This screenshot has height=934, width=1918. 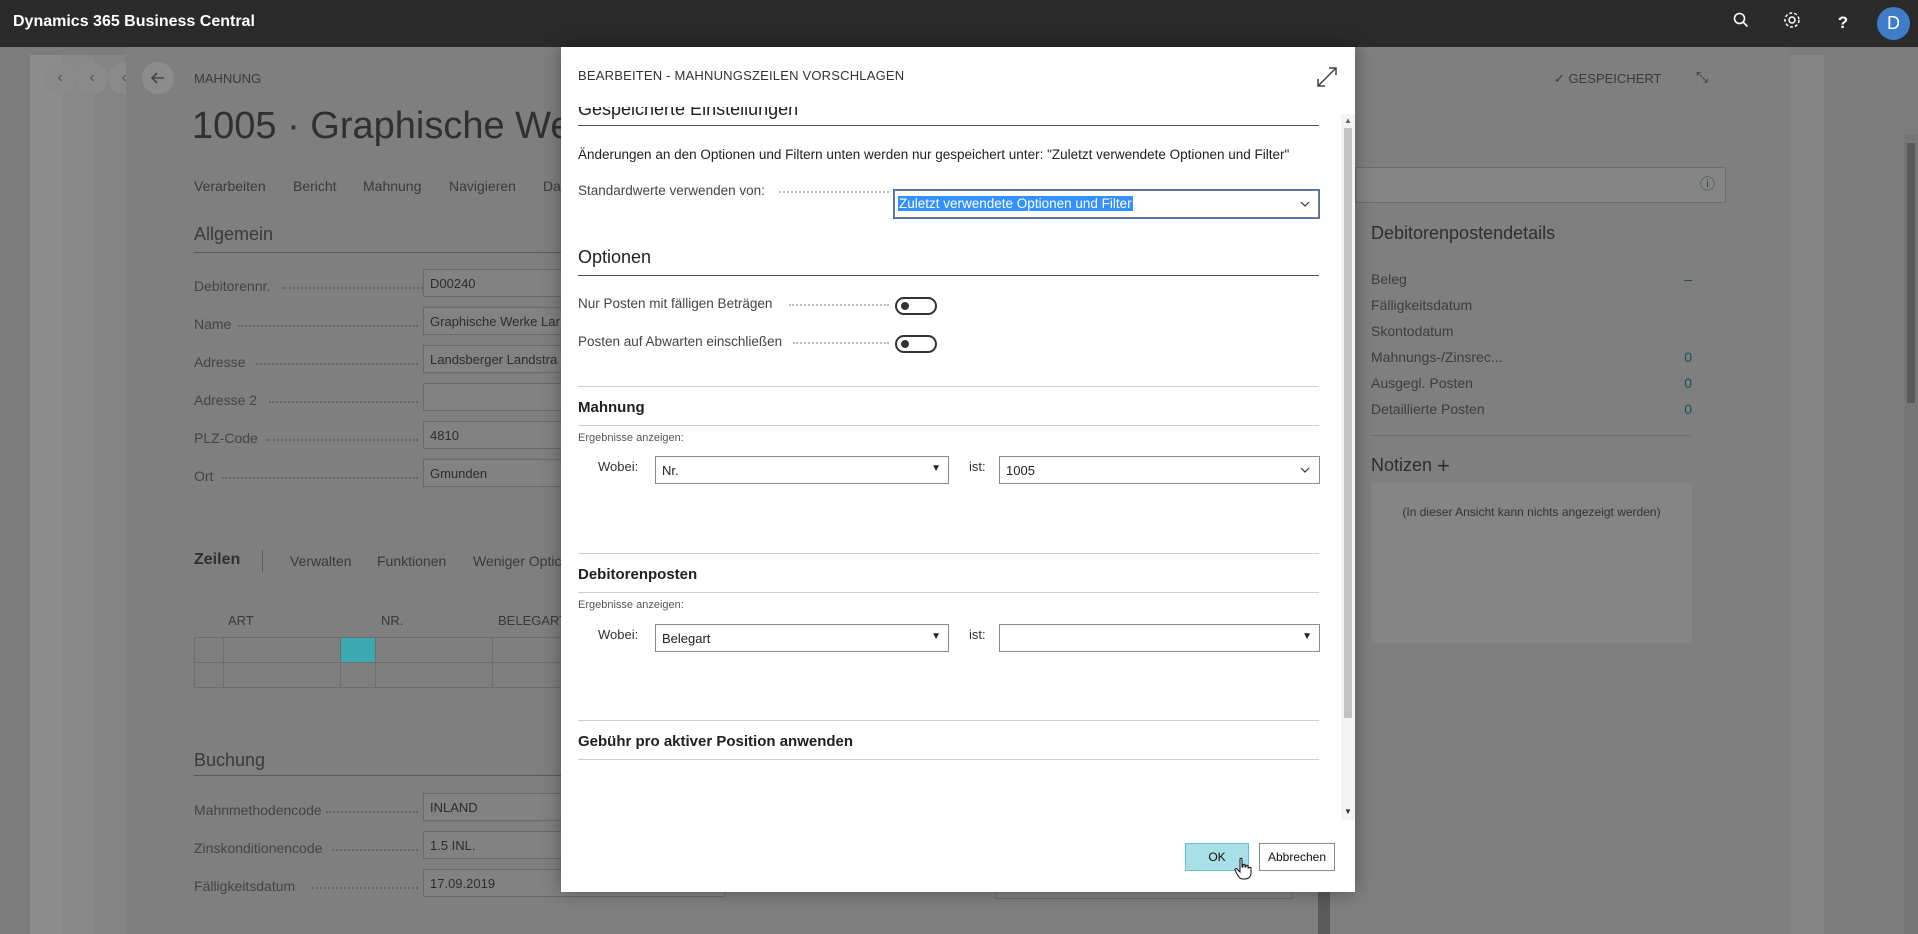 I want to click on field-label: Fälligkeitsdatum, so click(x=245, y=886).